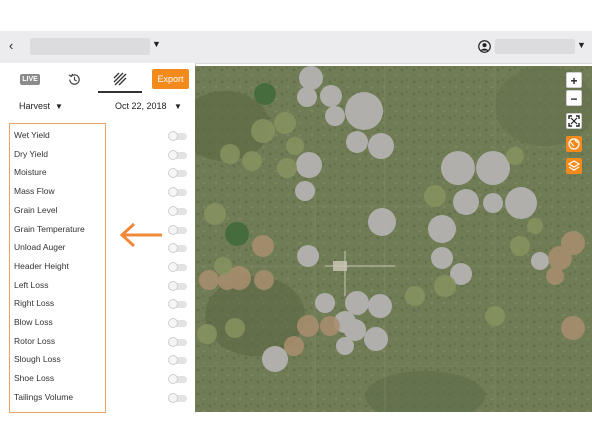 The image size is (592, 444). I want to click on layer-label: Tailings Volume, so click(44, 396).